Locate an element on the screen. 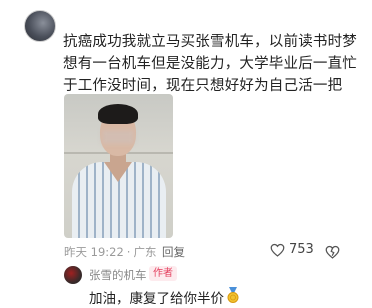 The height and width of the screenshot is (308, 372). dislike-icon is located at coordinates (332, 252).